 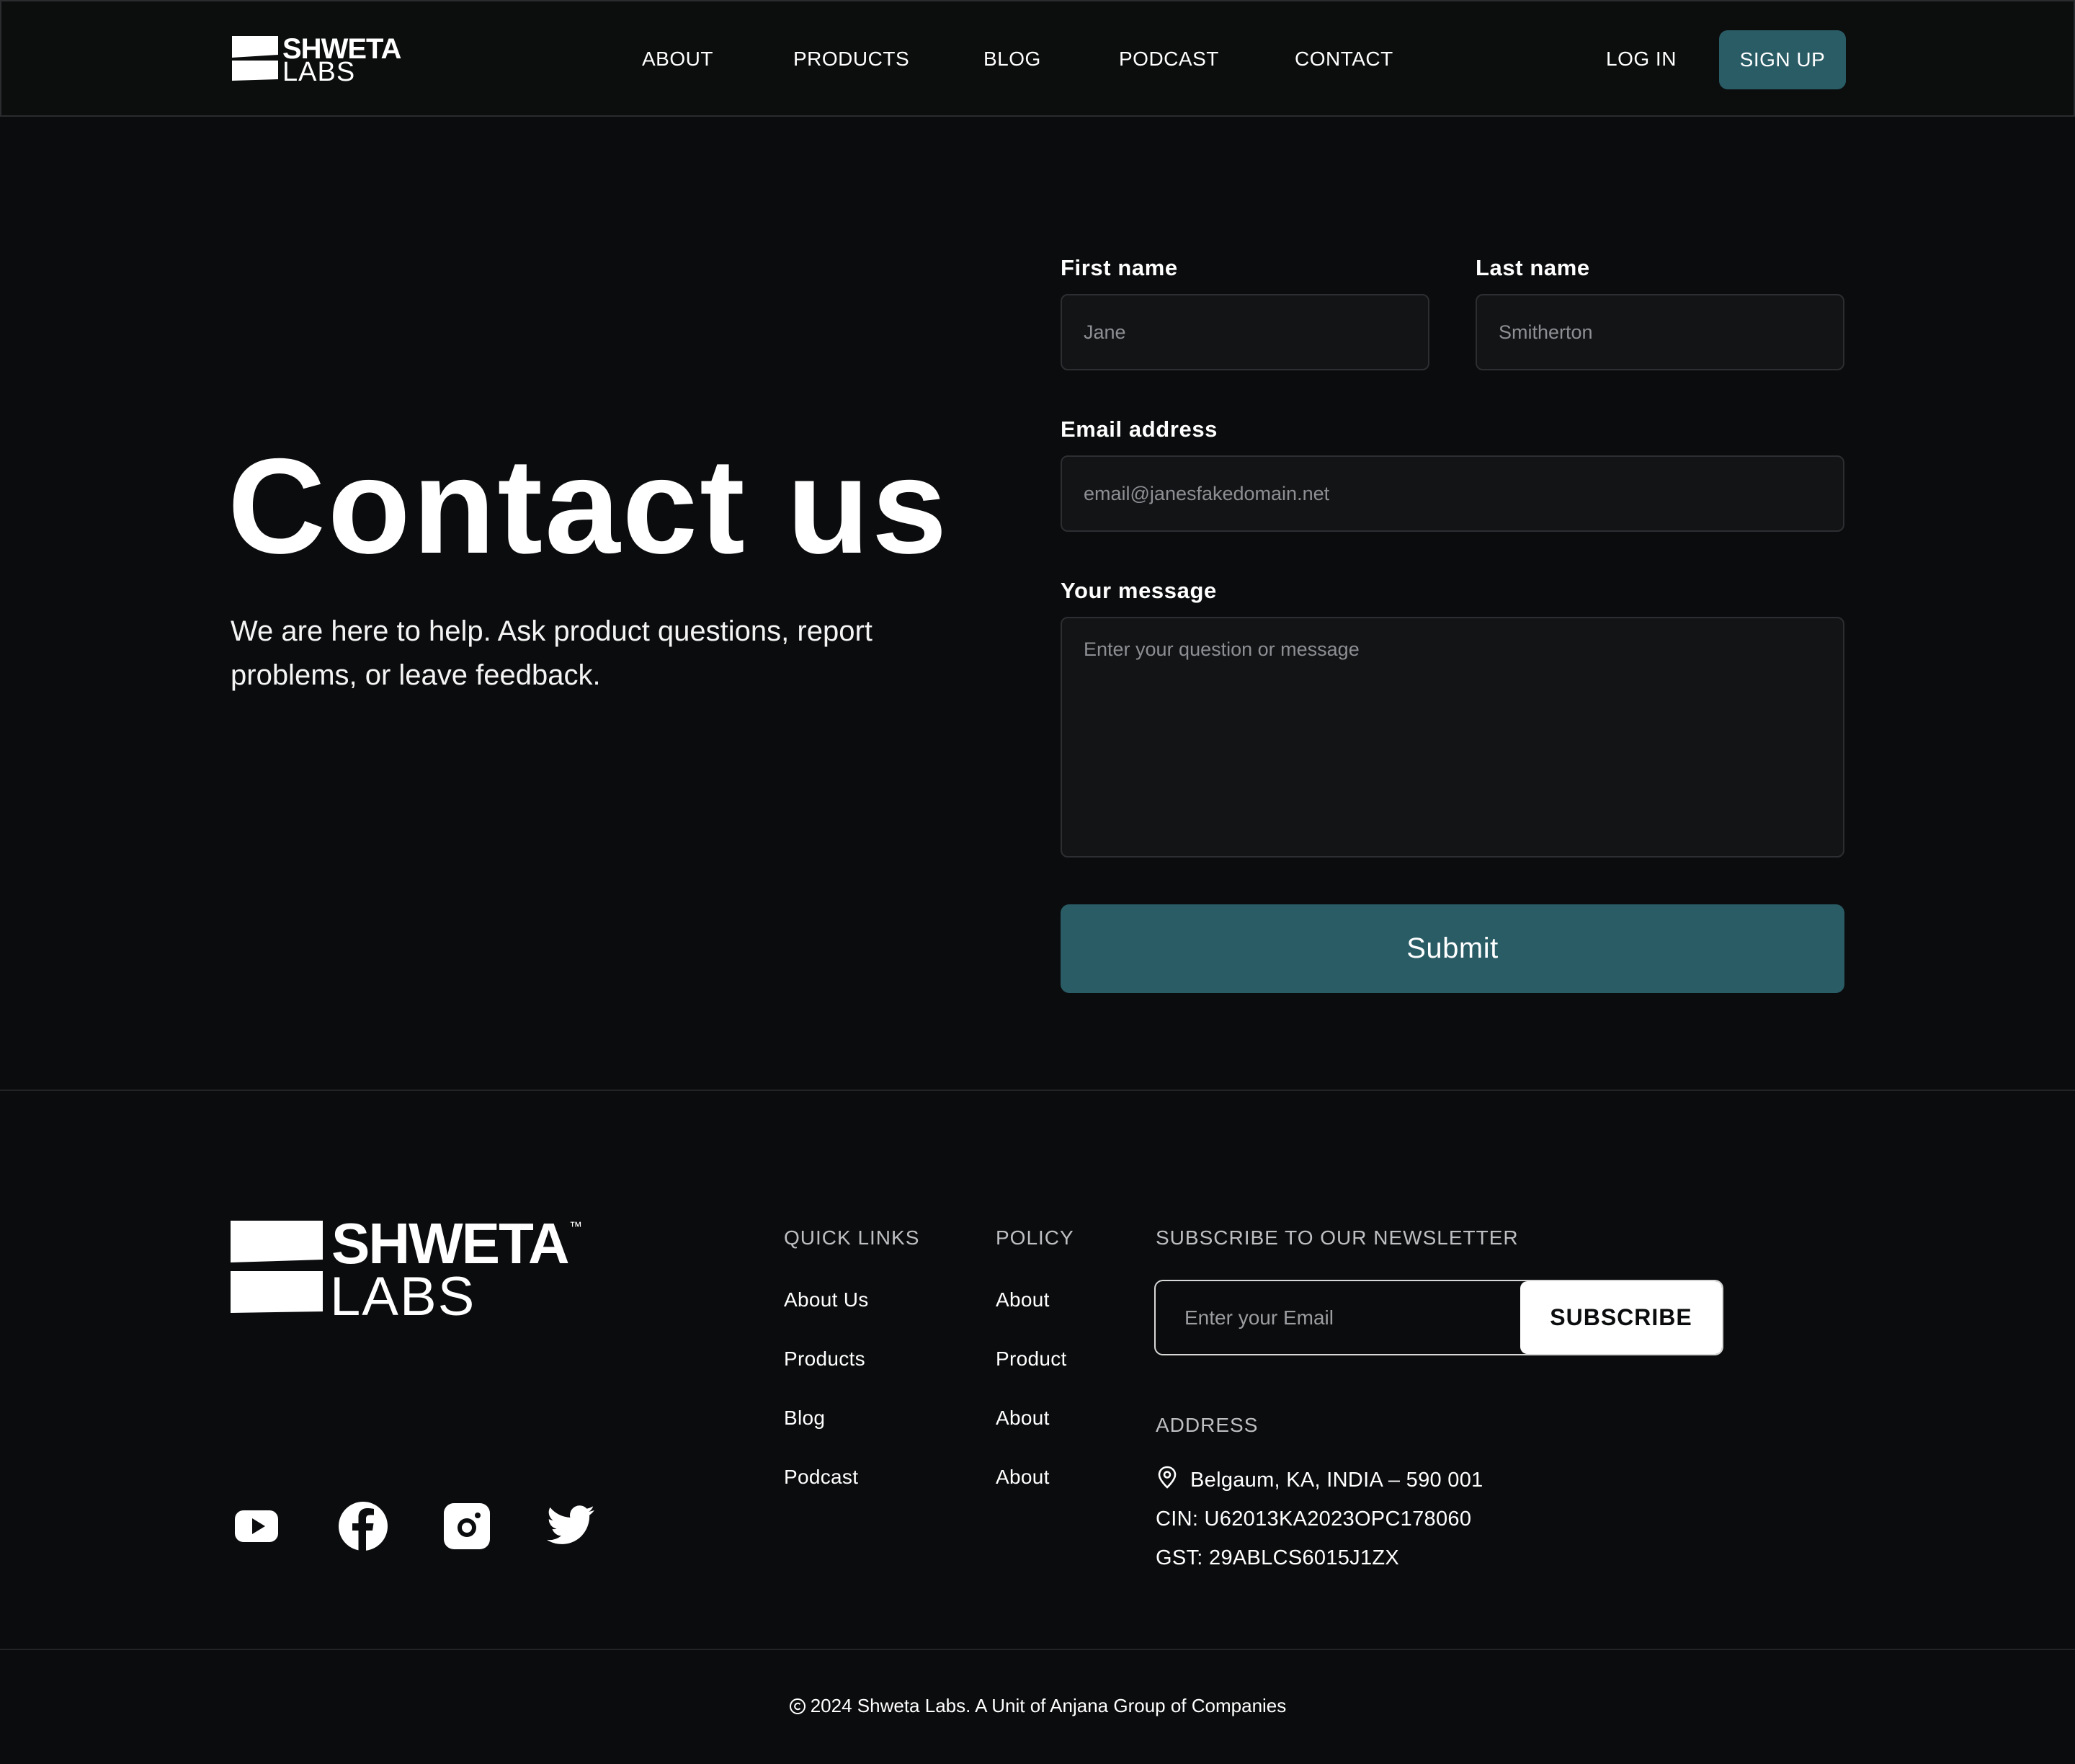 I want to click on newsletter-heading: SUBSCRIBE TO OUR NEWSLETTER, so click(x=1337, y=1237).